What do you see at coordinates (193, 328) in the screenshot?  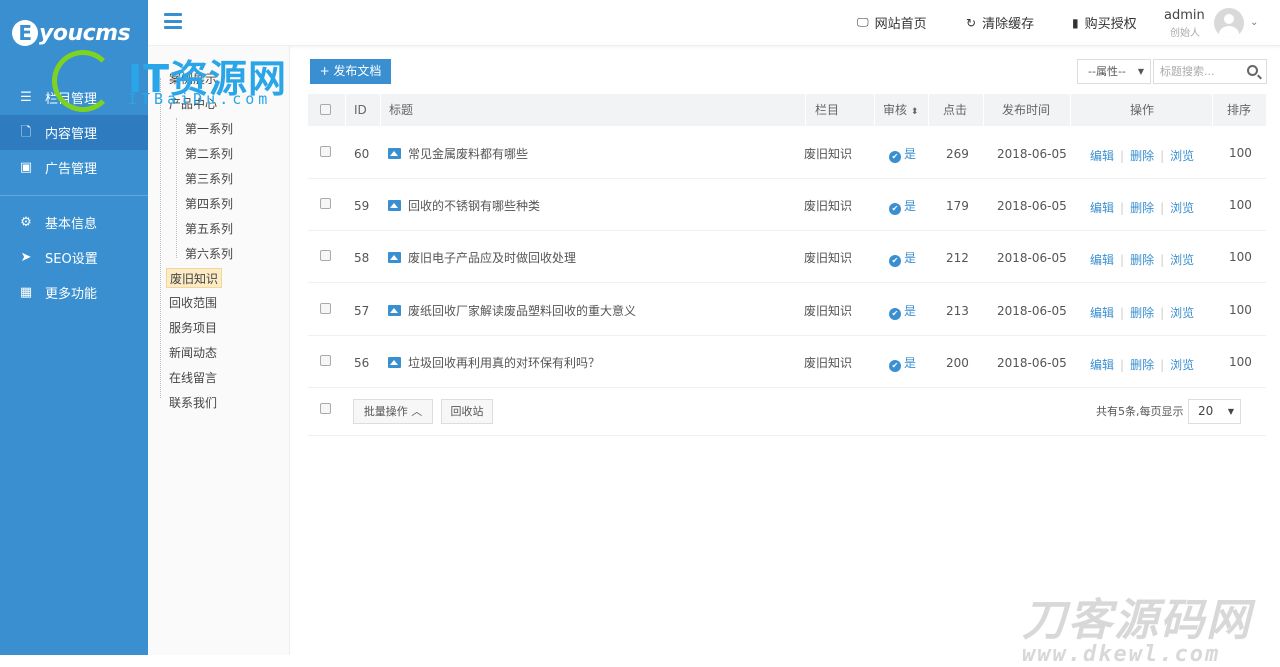 I see `tree-item: 服务项目` at bounding box center [193, 328].